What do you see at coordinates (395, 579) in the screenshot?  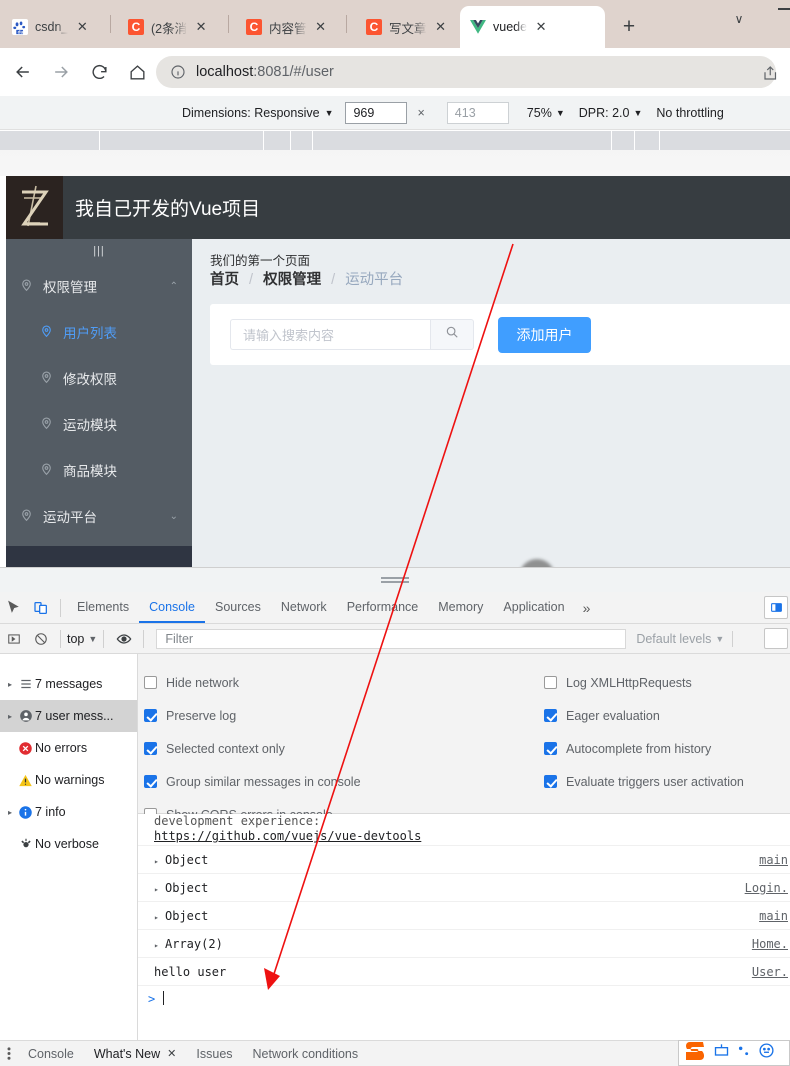 I see `devtools-resize-handle` at bounding box center [395, 579].